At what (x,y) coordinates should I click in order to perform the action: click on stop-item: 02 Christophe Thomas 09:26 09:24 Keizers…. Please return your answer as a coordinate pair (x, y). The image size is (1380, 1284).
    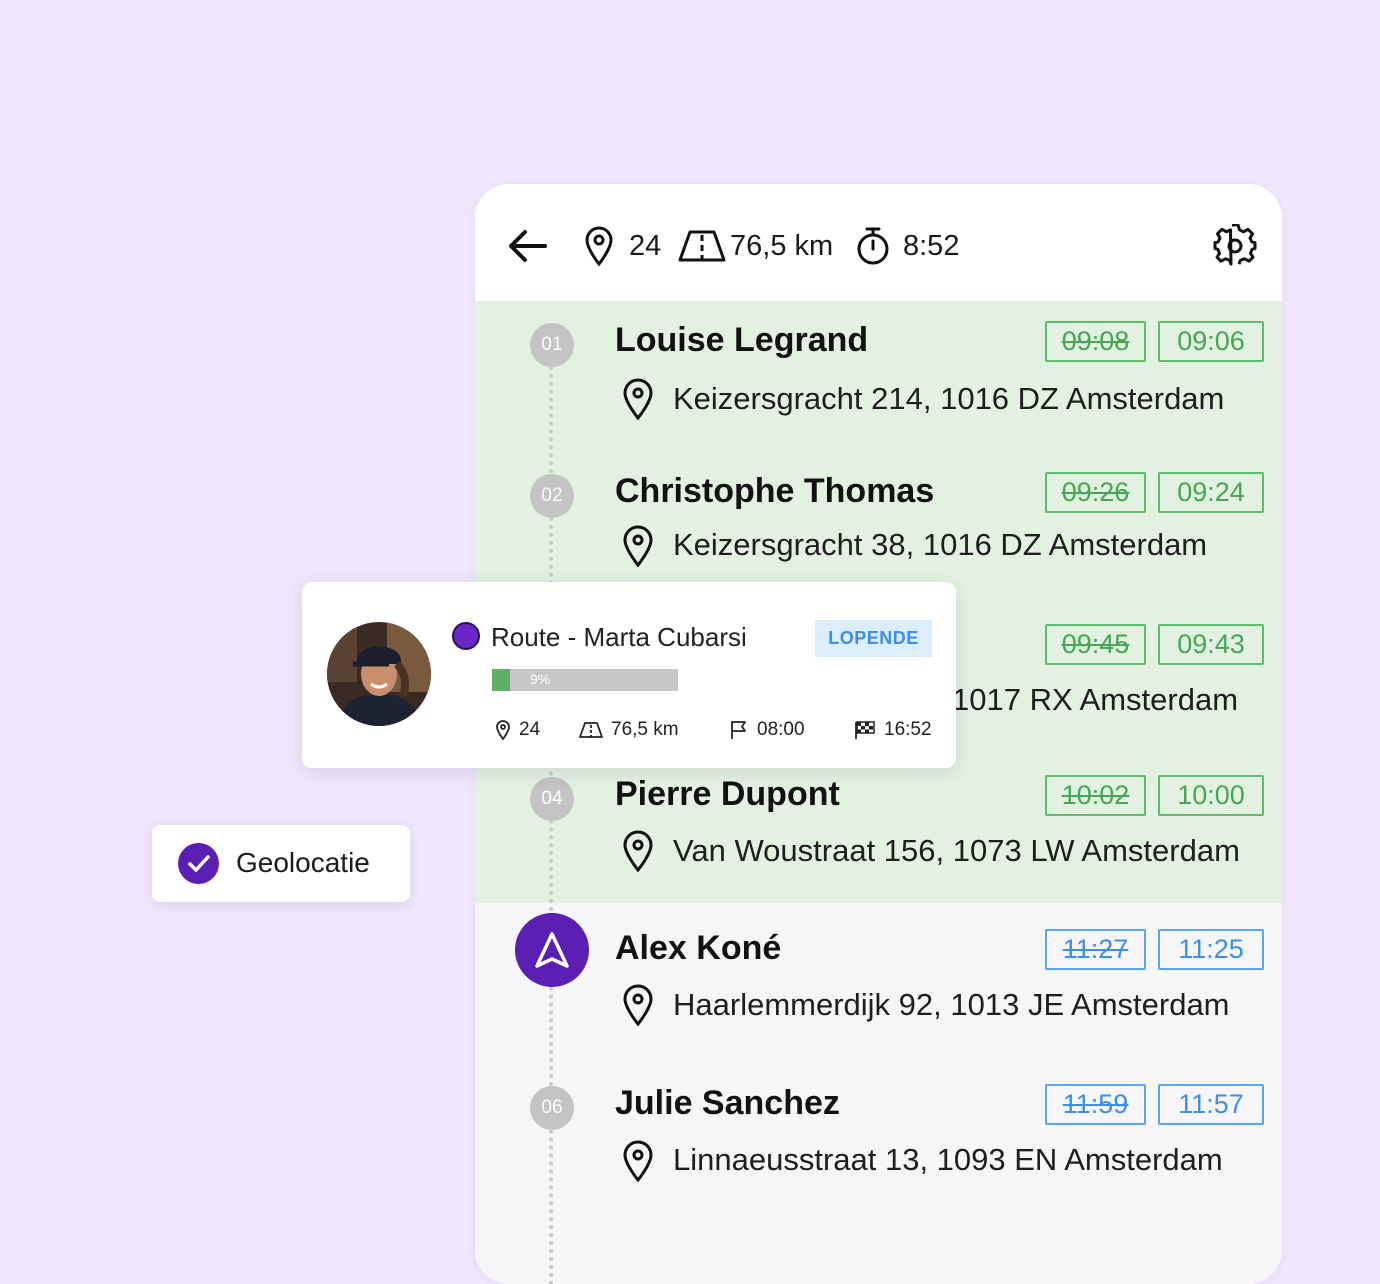
    Looking at the image, I should click on (878, 517).